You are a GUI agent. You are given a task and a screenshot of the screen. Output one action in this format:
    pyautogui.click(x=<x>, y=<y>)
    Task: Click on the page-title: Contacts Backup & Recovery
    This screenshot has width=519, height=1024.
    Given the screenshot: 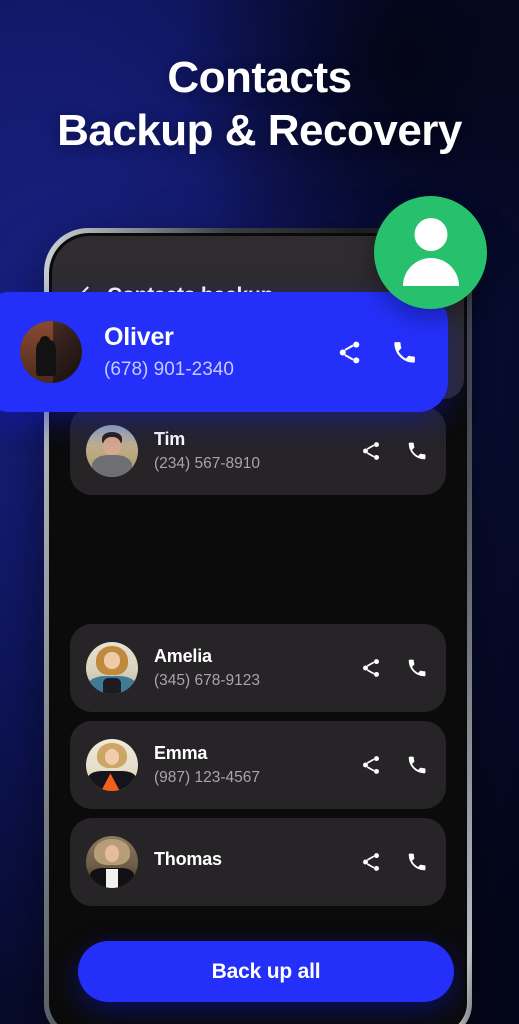 What is the action you would take?
    pyautogui.click(x=259, y=104)
    